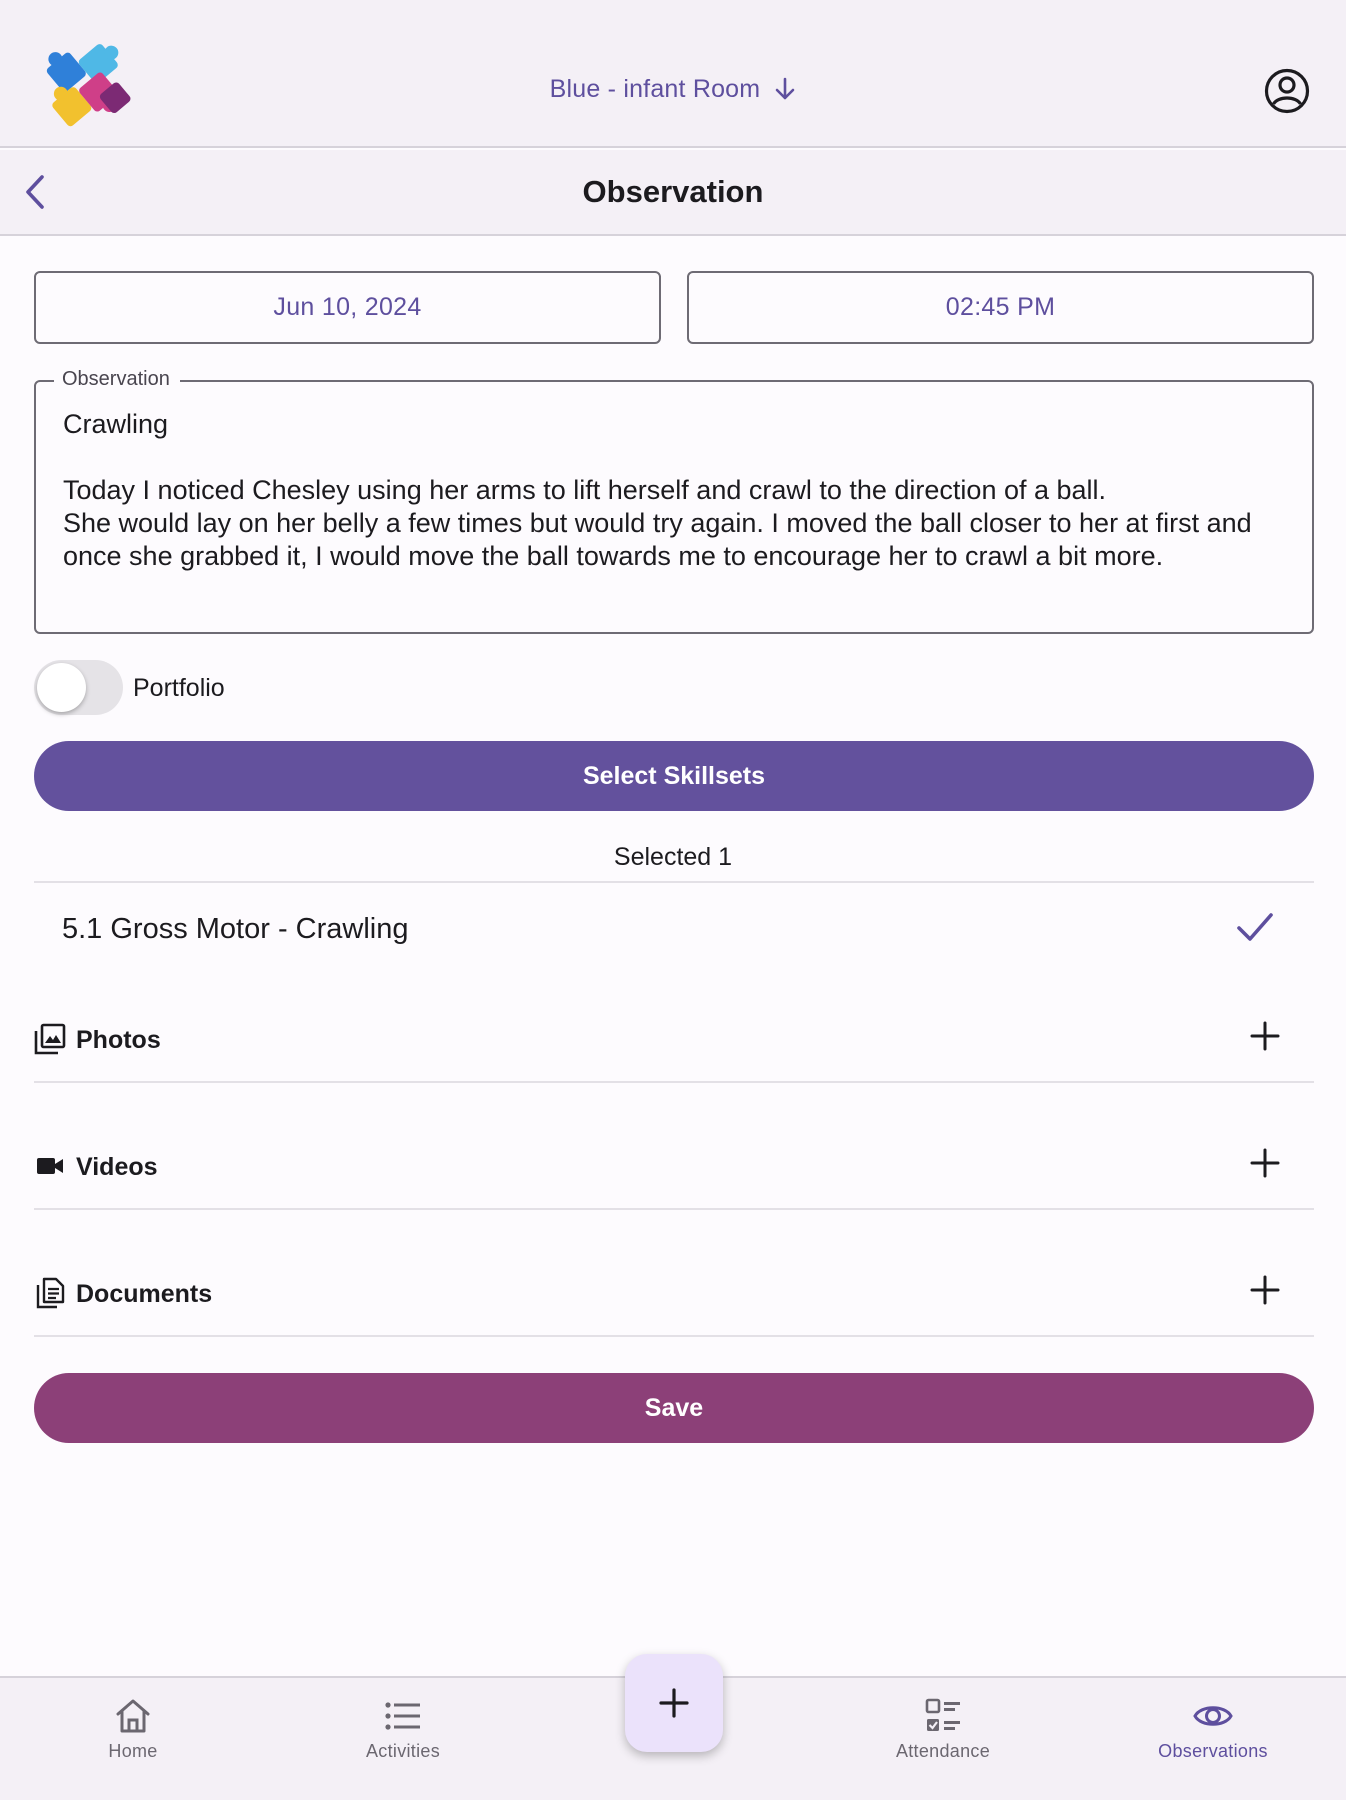 The image size is (1346, 1800). Describe the element at coordinates (655, 89) in the screenshot. I see `room-label: Blue - infant Room` at that location.